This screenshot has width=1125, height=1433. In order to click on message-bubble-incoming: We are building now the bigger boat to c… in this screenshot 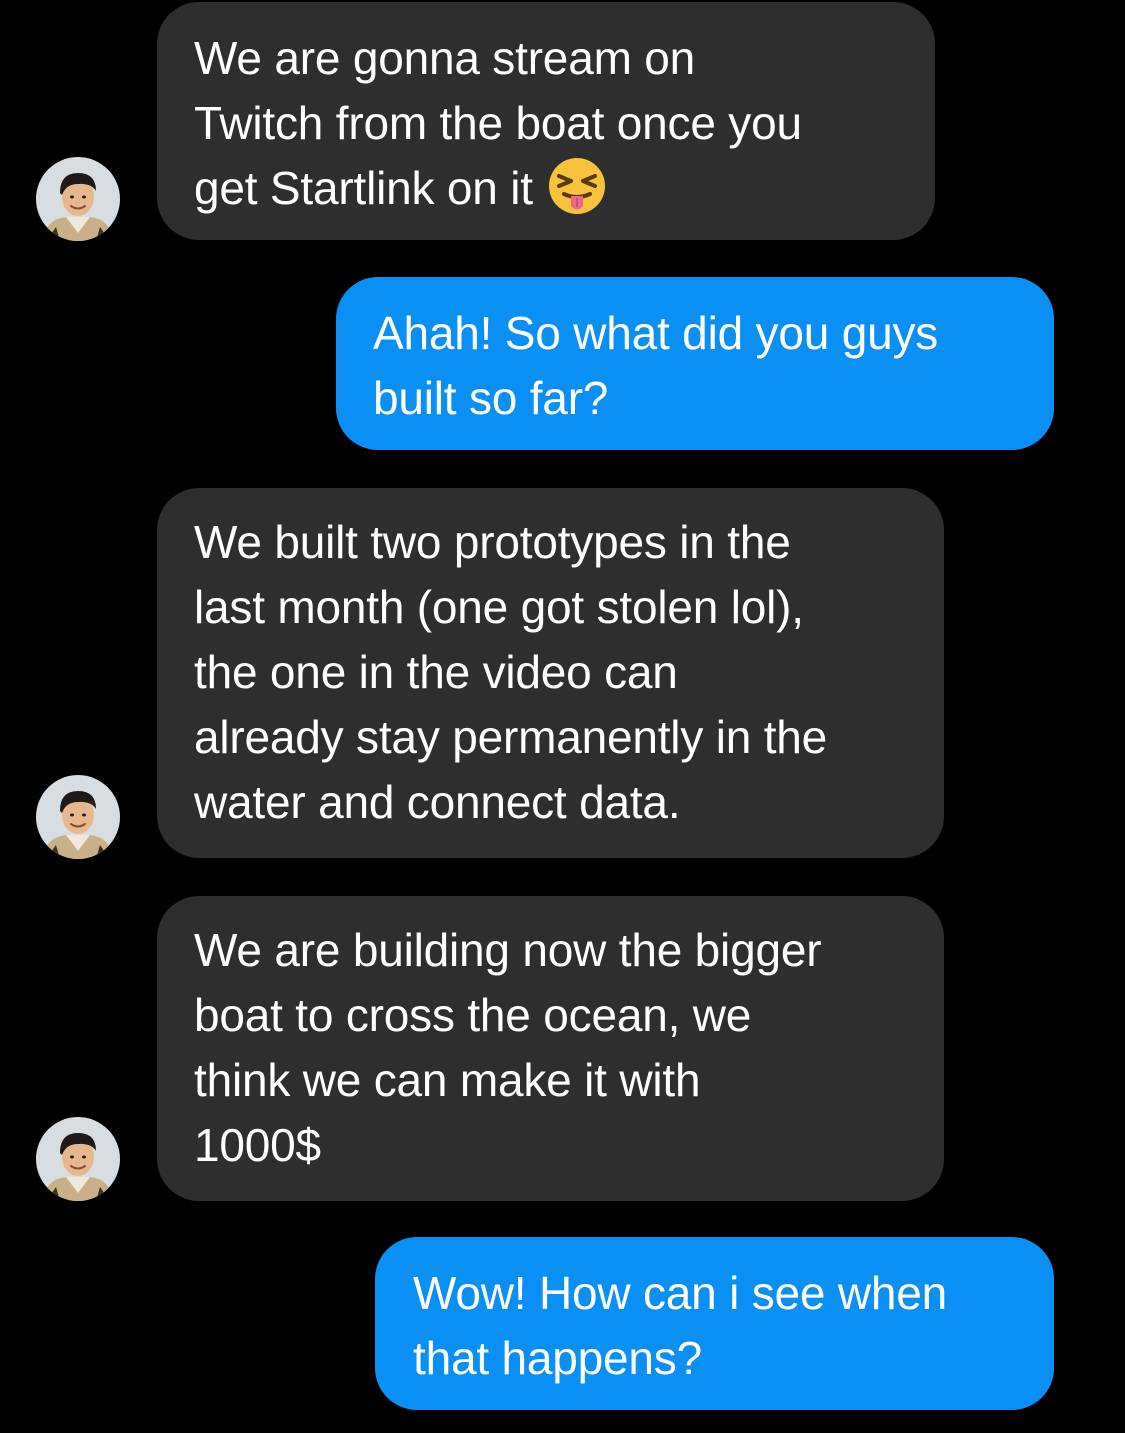, I will do `click(550, 1048)`.